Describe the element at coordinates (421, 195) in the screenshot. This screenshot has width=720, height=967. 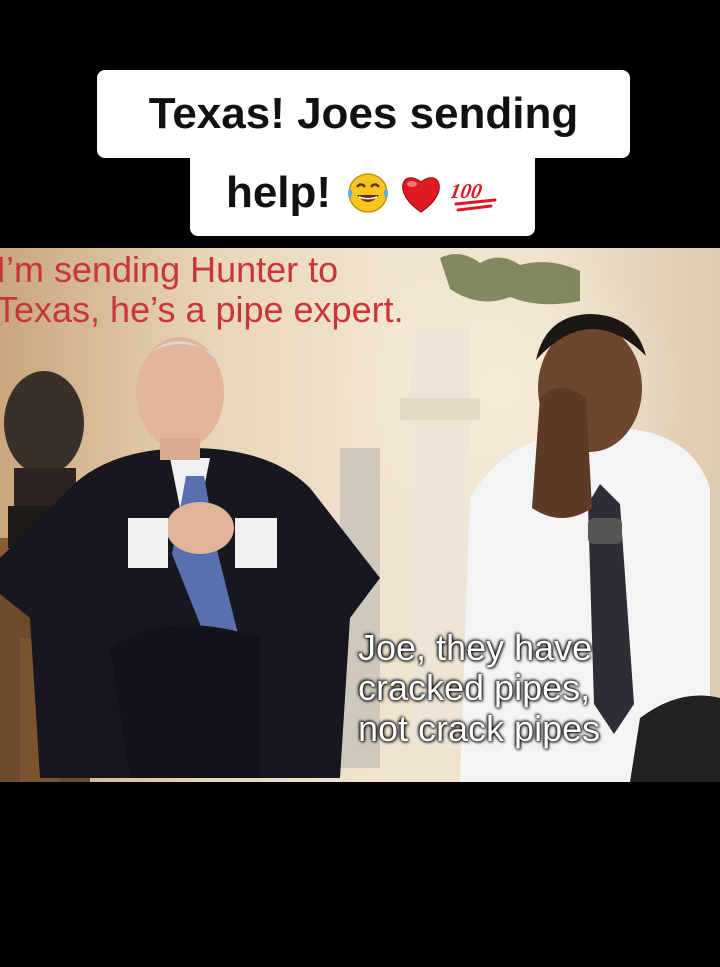
I see `red-heart-emoji-icon` at that location.